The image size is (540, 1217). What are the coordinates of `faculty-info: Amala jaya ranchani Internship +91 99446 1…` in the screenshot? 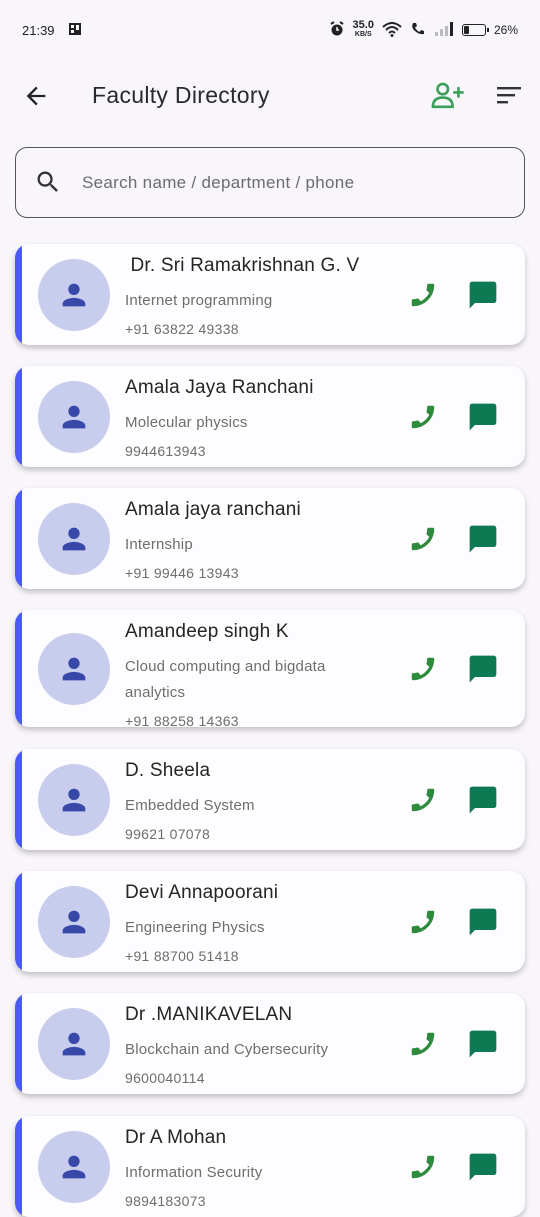 It's located at (250, 542).